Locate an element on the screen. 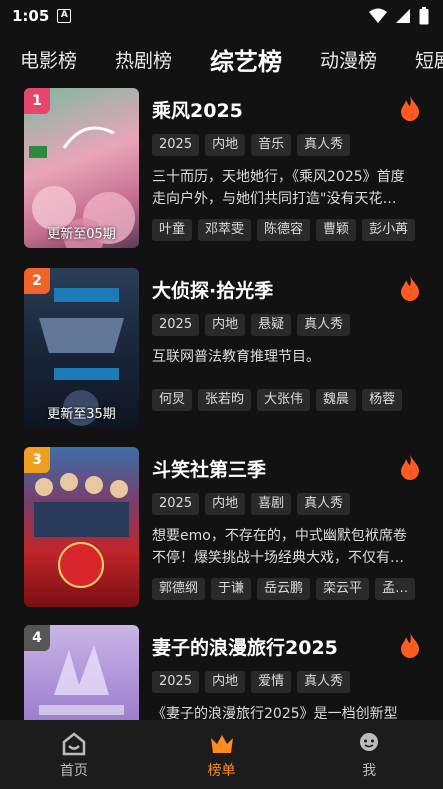 The width and height of the screenshot is (443, 789). tab-drama: 热剧榜 is located at coordinates (143, 59).